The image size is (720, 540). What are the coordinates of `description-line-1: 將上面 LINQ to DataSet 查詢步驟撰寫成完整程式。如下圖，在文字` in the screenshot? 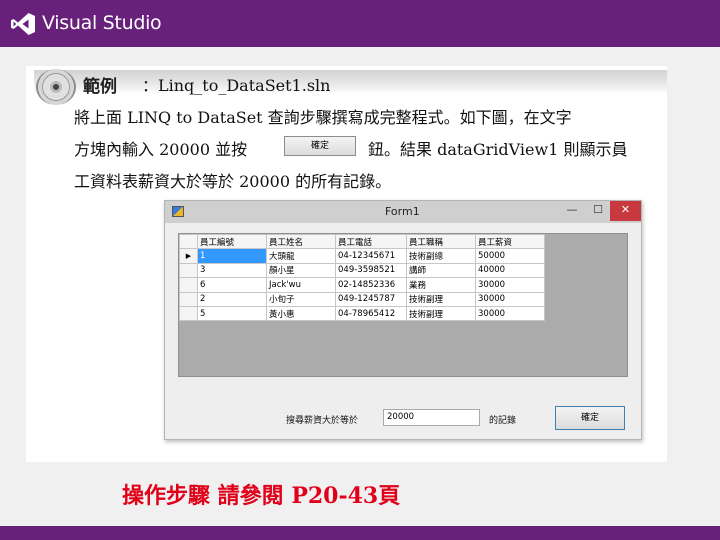 It's located at (323, 116).